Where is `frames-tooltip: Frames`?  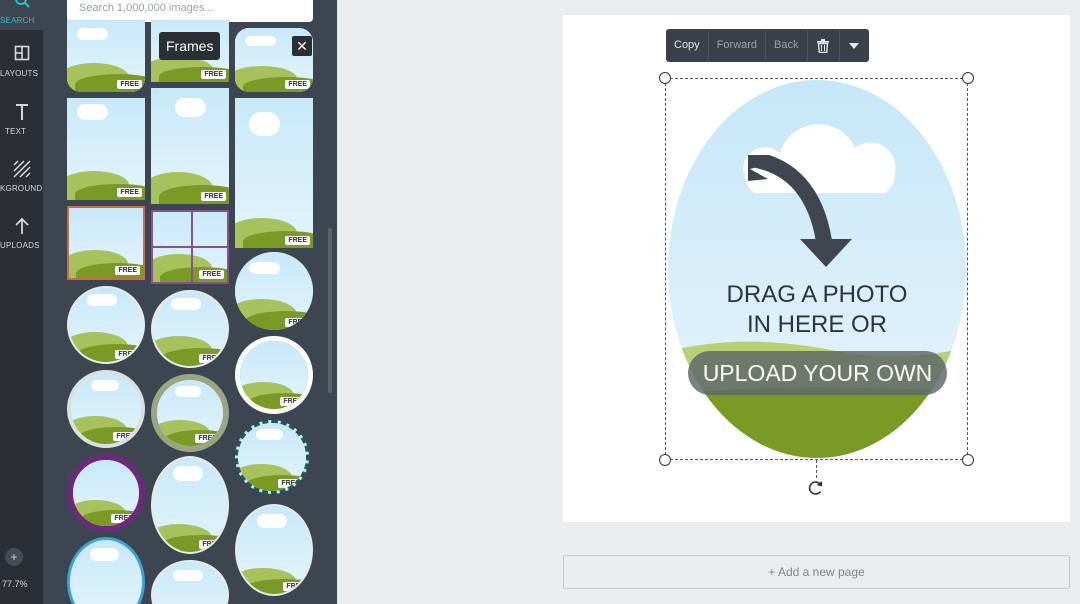 frames-tooltip: Frames is located at coordinates (190, 46).